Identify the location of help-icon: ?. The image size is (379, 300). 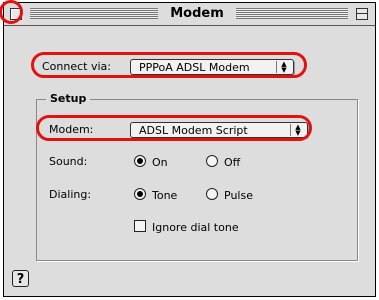
(20, 279).